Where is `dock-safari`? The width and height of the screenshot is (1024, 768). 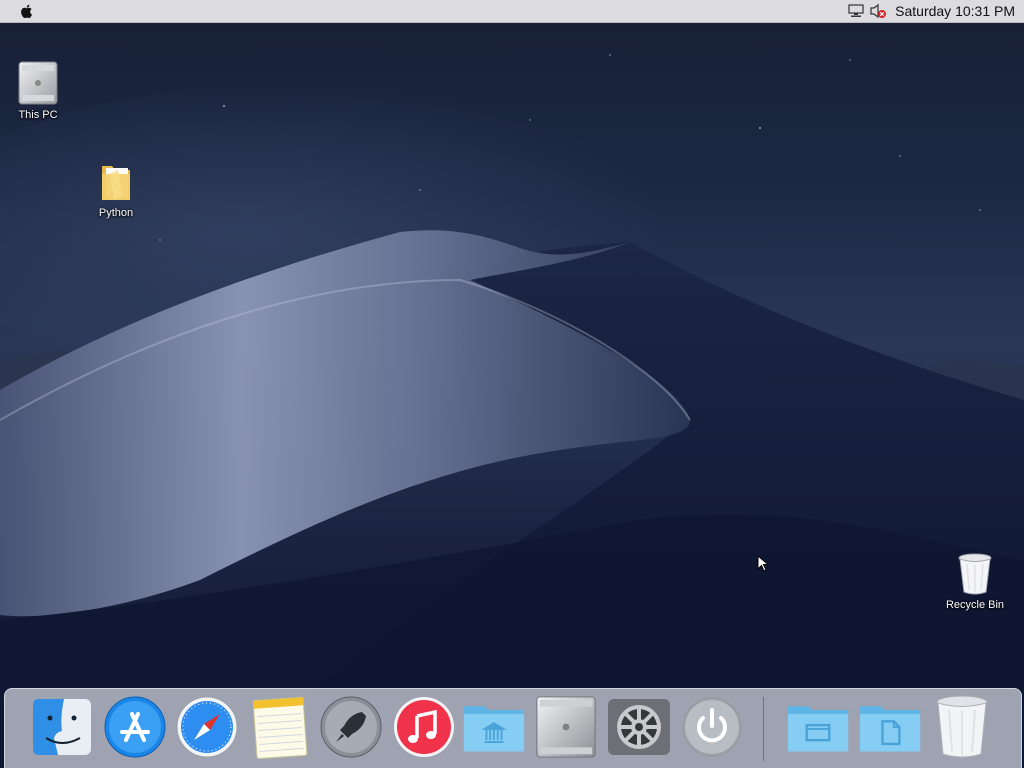
dock-safari is located at coordinates (207, 727).